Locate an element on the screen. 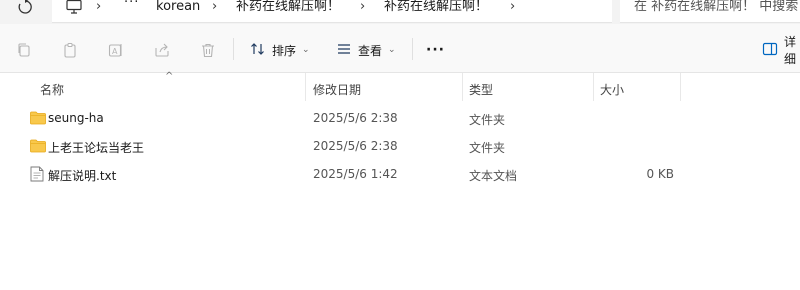 The height and width of the screenshot is (290, 800). sort-label: 排序 is located at coordinates (284, 50).